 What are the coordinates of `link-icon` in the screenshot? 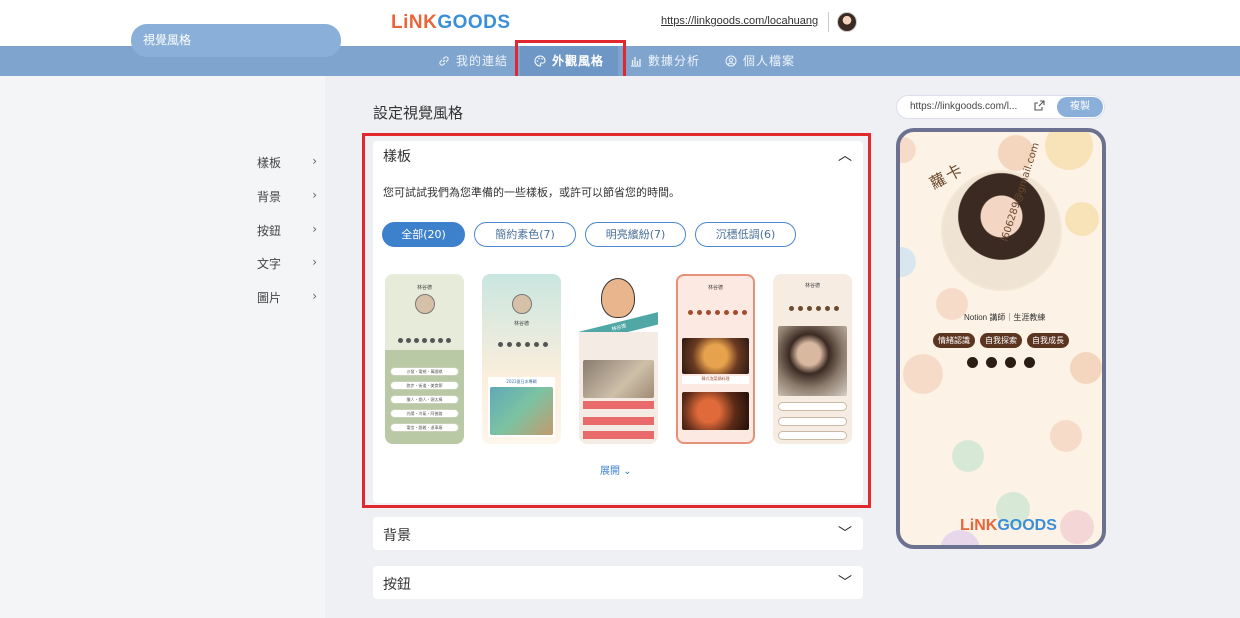 It's located at (444, 61).